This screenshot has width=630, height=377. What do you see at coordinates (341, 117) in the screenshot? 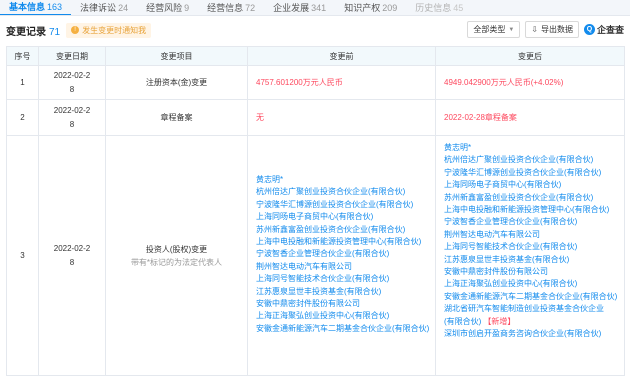
I see `cell-before: 无` at bounding box center [341, 117].